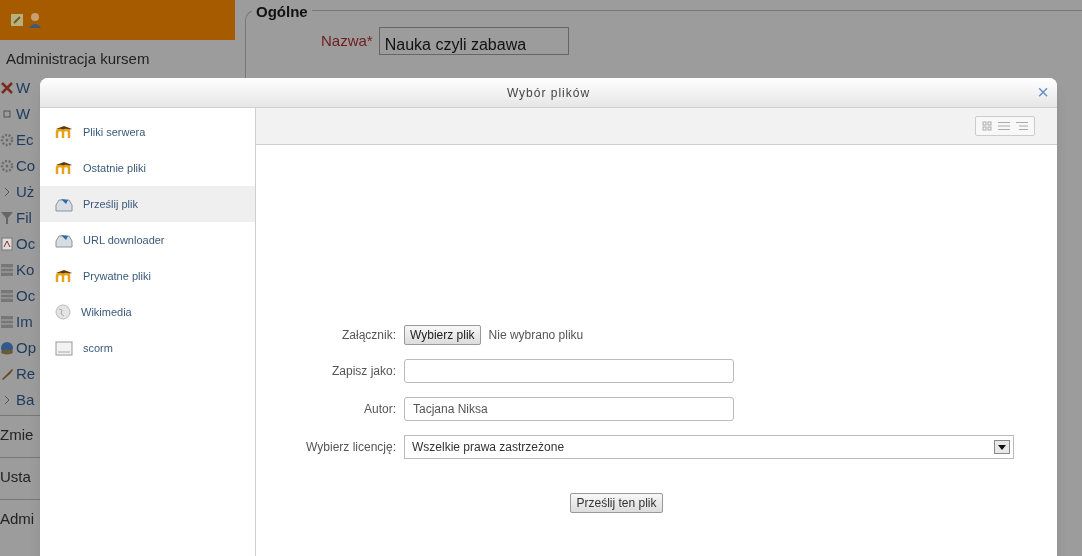 This screenshot has height=556, width=1082. I want to click on field-label: Autor:, so click(379, 409).